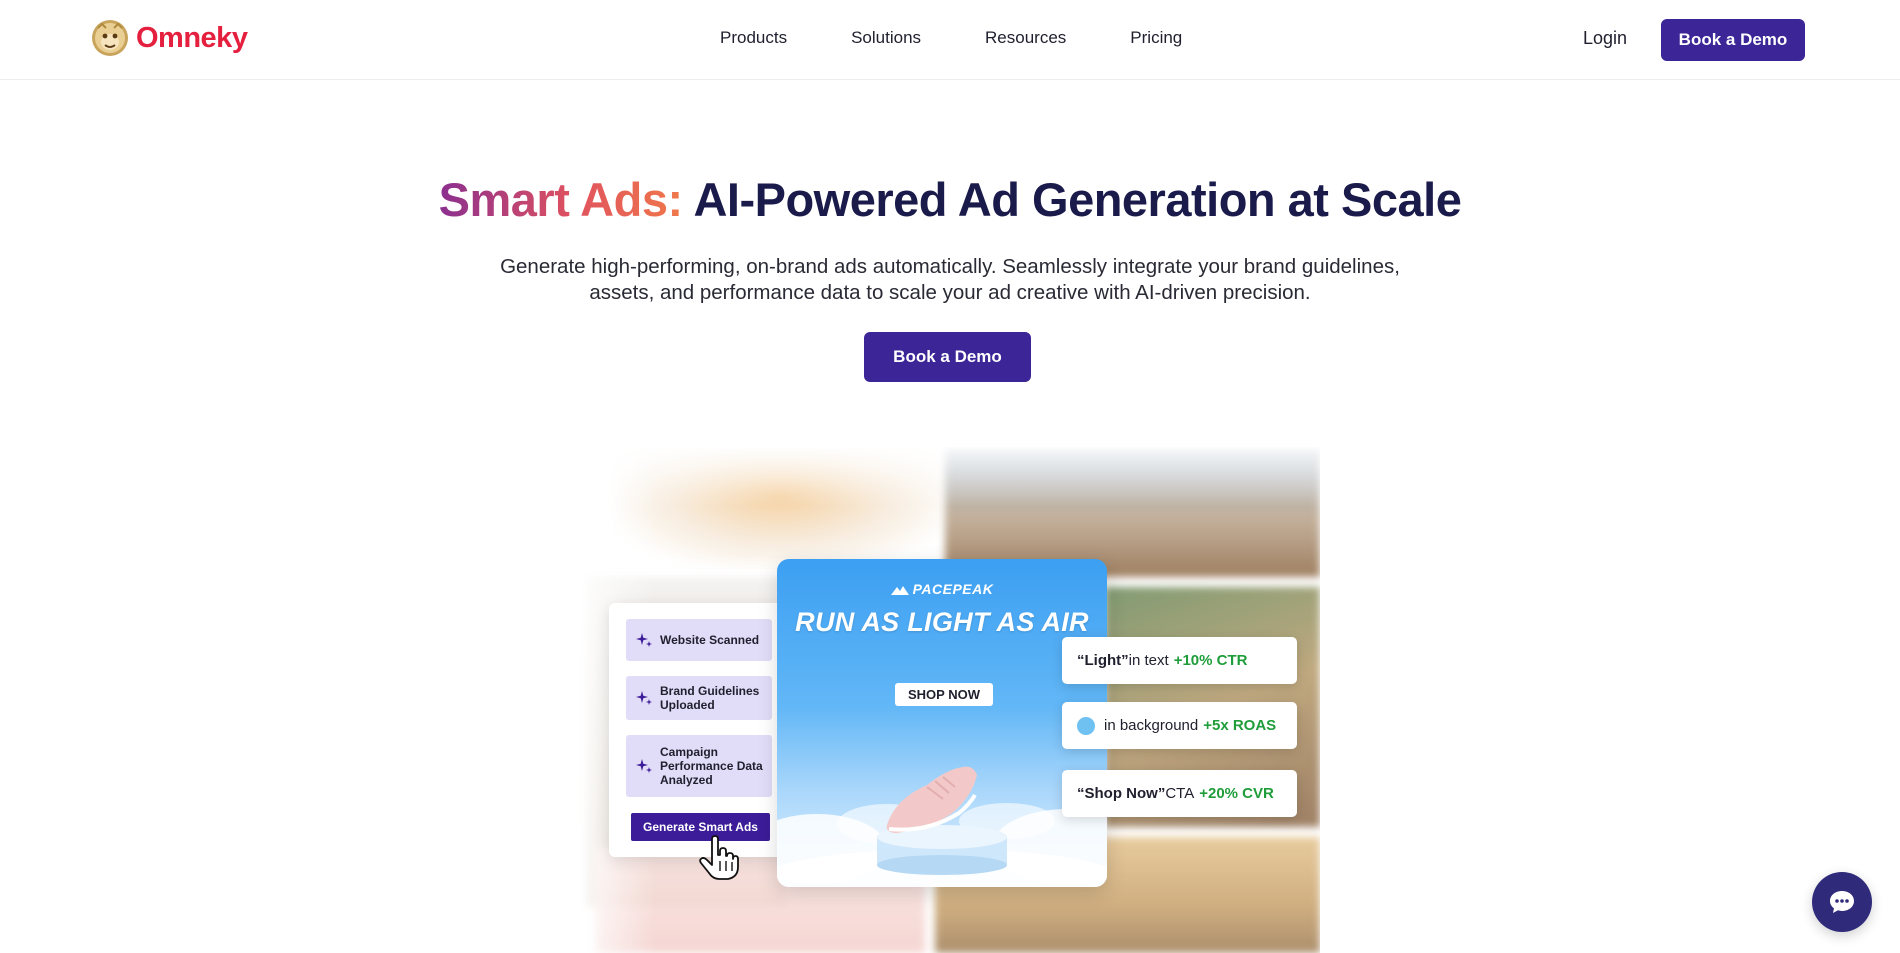 The height and width of the screenshot is (953, 1900). What do you see at coordinates (899, 591) in the screenshot?
I see `brand-mountain-icon` at bounding box center [899, 591].